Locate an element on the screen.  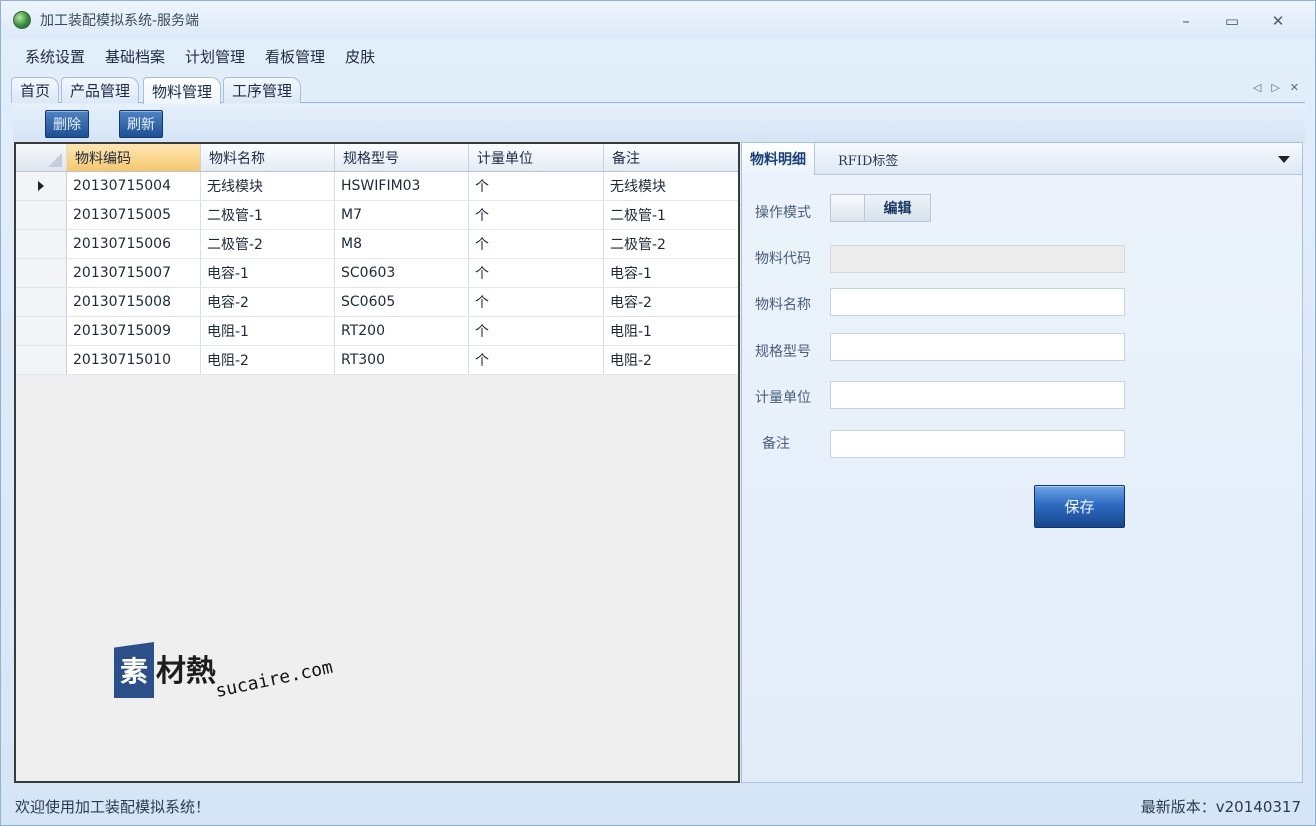
cell-code: 20130715004 is located at coordinates (134, 186).